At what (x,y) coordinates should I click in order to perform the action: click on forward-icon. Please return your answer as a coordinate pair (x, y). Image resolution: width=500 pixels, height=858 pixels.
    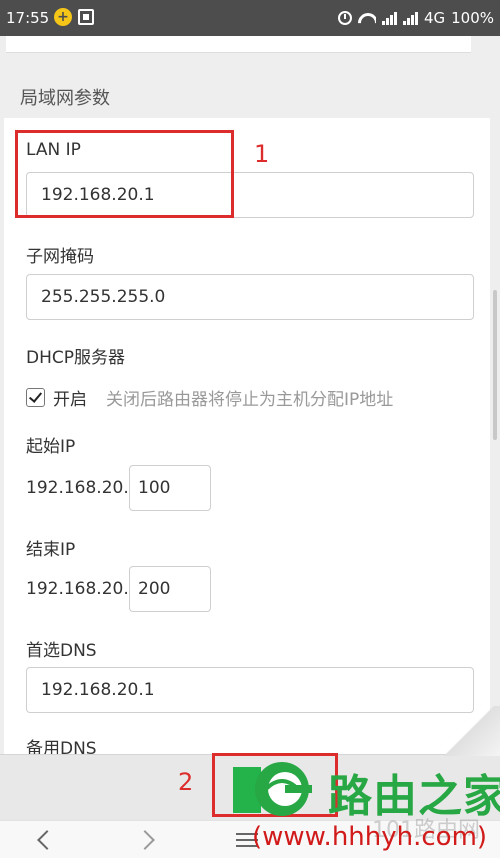
    Looking at the image, I should click on (145, 840).